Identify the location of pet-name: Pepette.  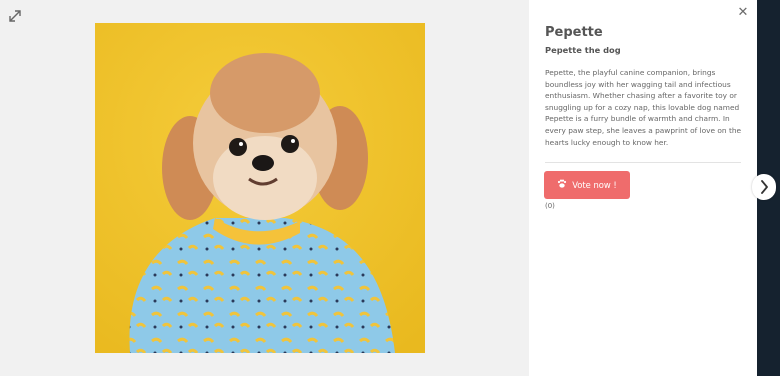
(574, 32).